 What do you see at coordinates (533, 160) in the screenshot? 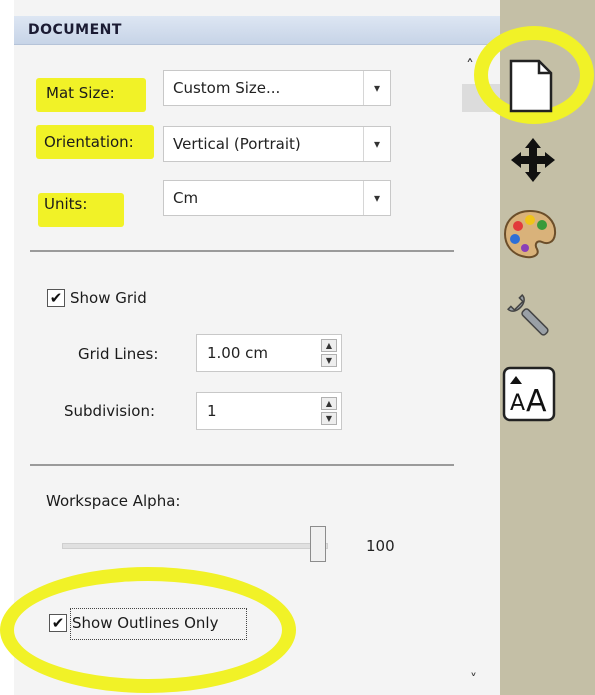
I see `move-icon` at bounding box center [533, 160].